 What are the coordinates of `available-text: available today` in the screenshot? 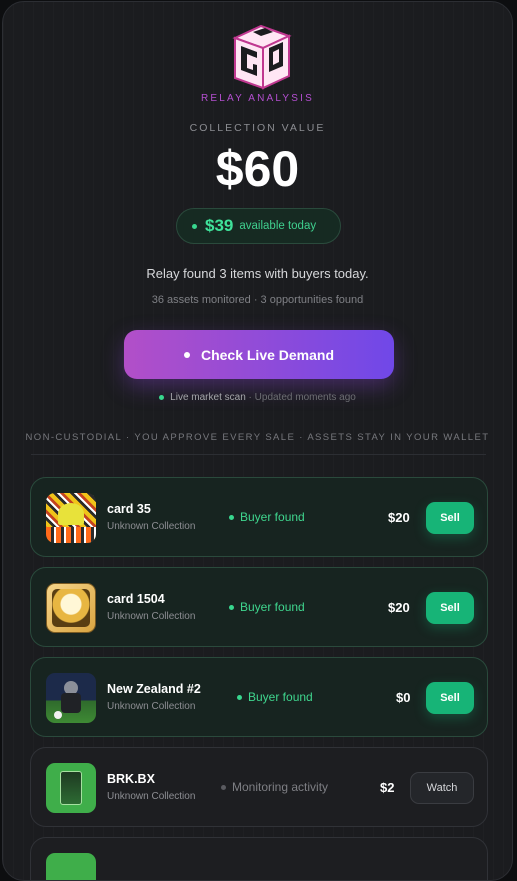 It's located at (278, 226).